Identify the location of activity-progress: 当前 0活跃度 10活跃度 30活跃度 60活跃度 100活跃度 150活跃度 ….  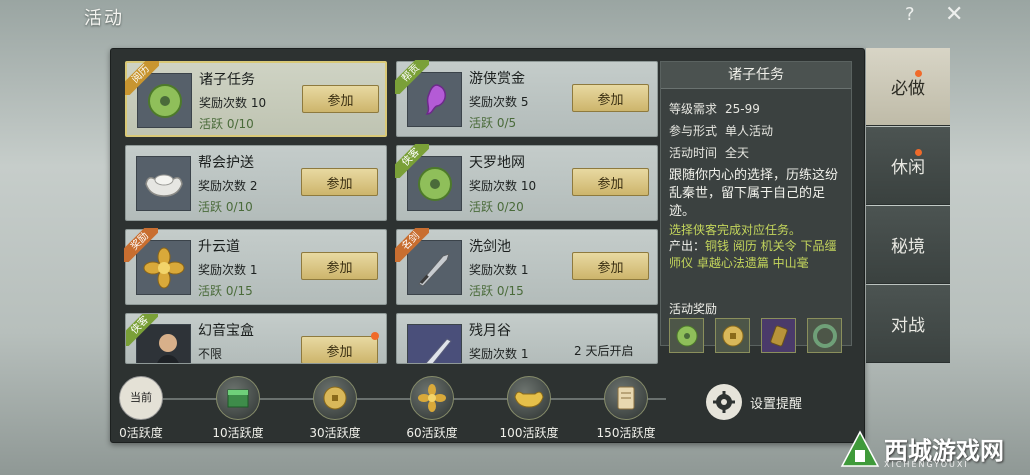
(488, 408).